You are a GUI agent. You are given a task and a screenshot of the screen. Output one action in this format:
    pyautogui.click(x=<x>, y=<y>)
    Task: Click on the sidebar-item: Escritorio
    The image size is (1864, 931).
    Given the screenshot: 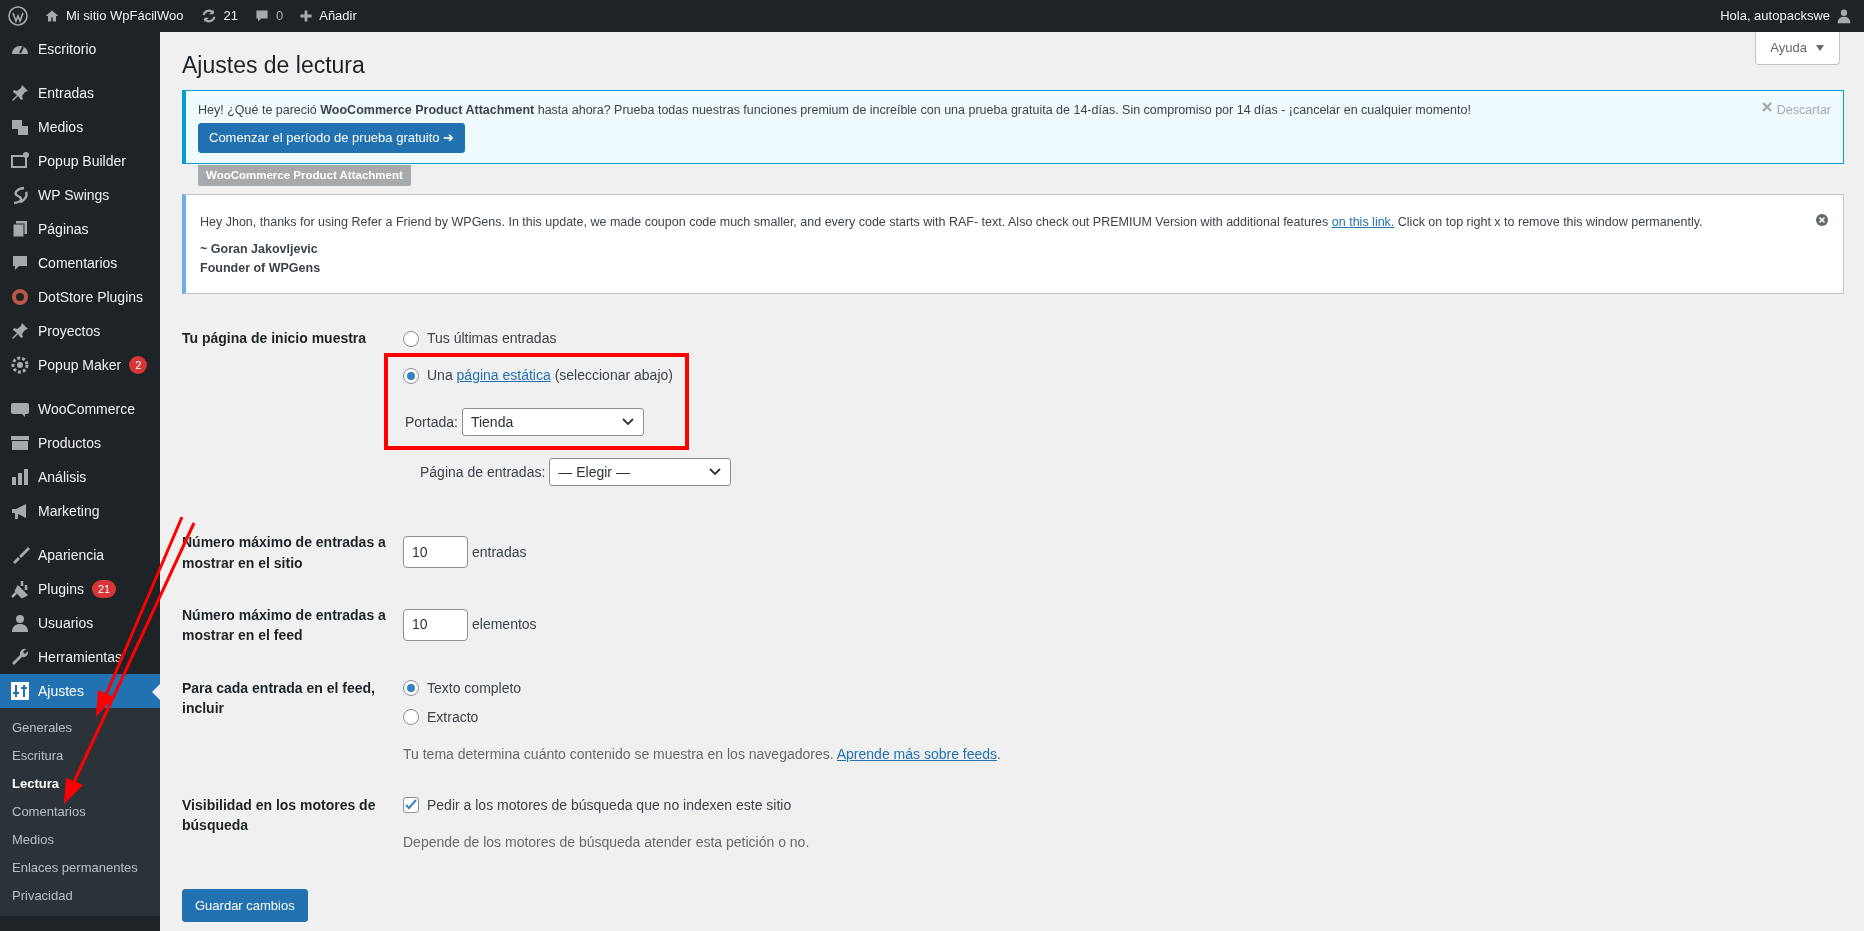 What is the action you would take?
    pyautogui.click(x=80, y=49)
    